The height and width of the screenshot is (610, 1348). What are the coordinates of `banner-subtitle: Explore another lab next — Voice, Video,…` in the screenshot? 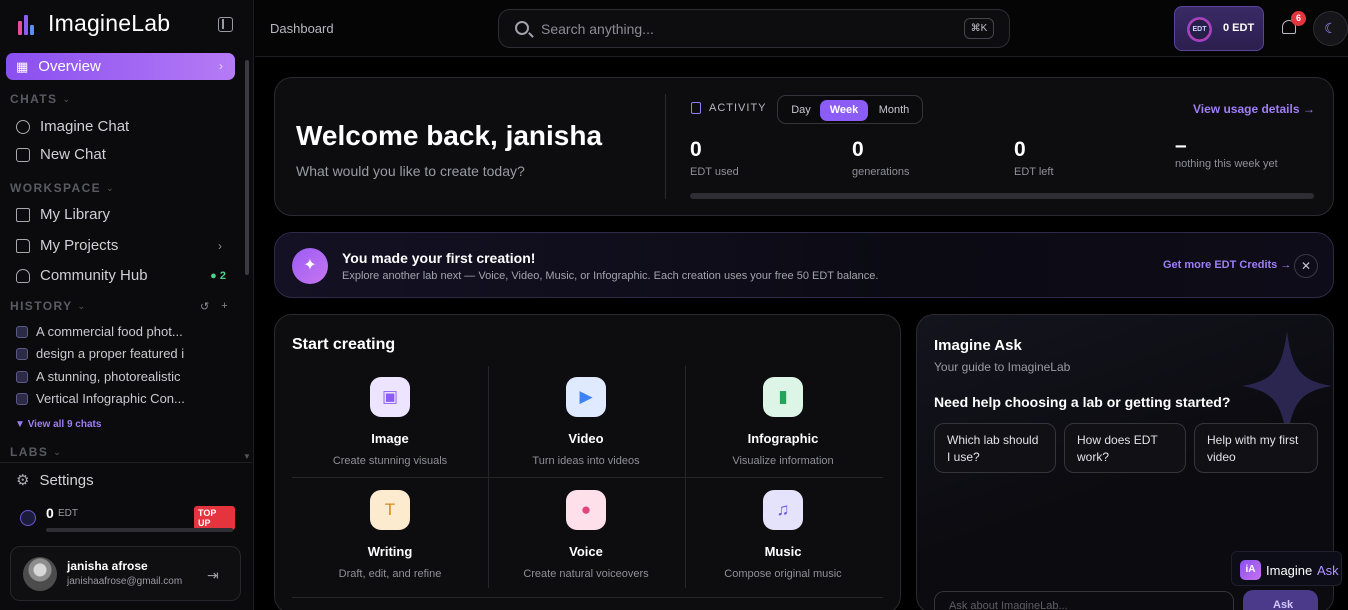 It's located at (610, 276).